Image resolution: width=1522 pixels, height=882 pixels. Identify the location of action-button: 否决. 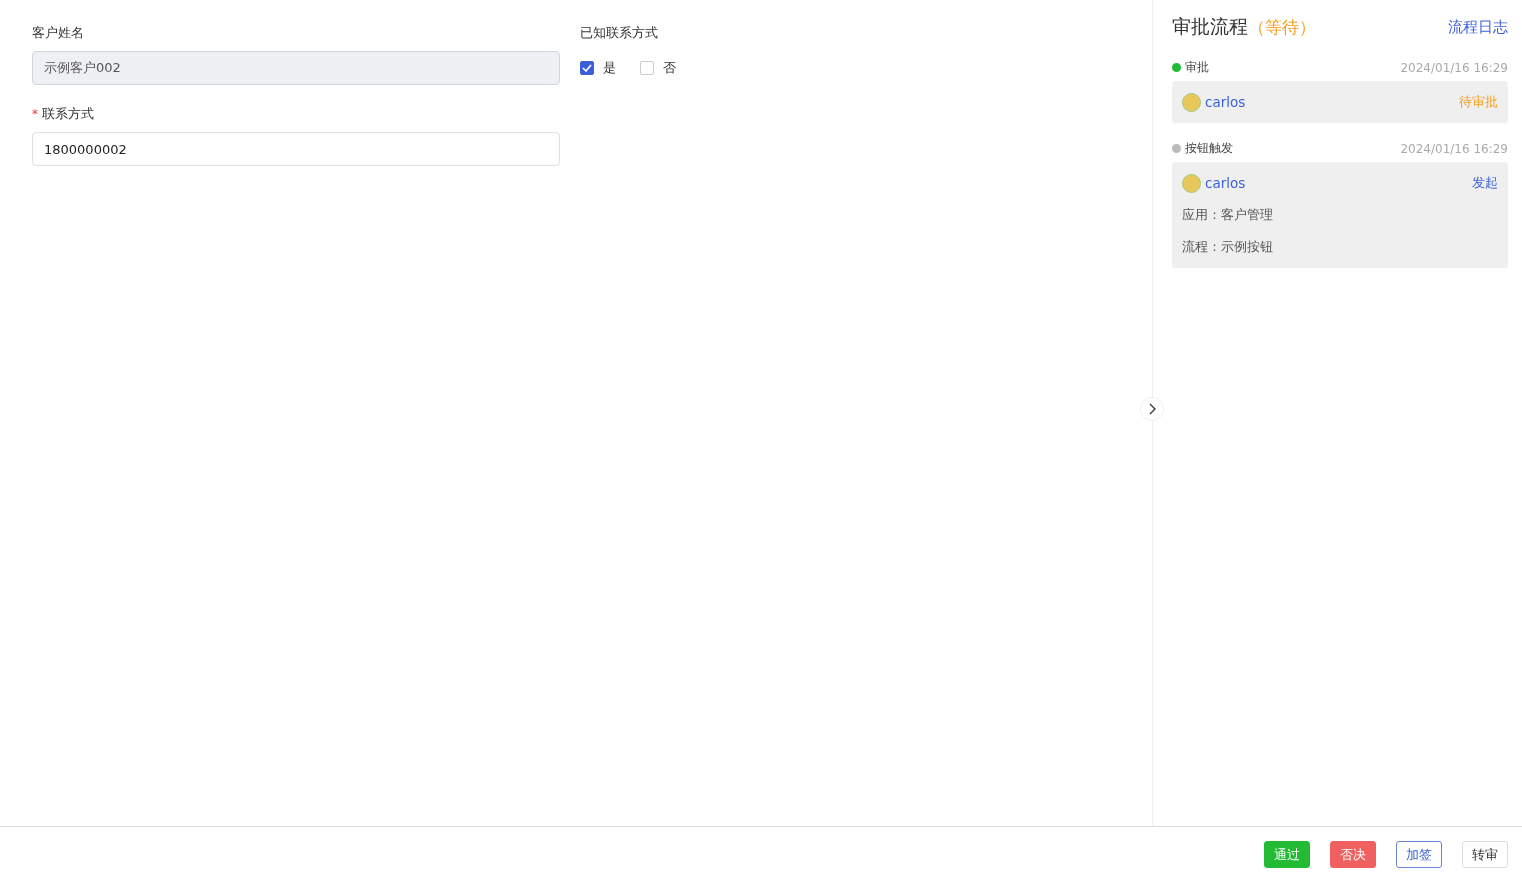
(1353, 854).